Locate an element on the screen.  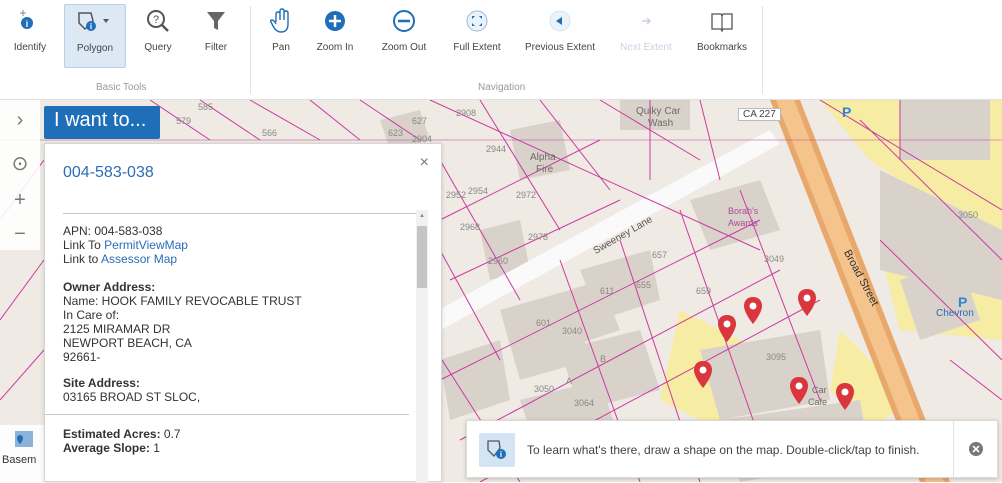
full-extent-button: Full Extent is located at coordinates (477, 36).